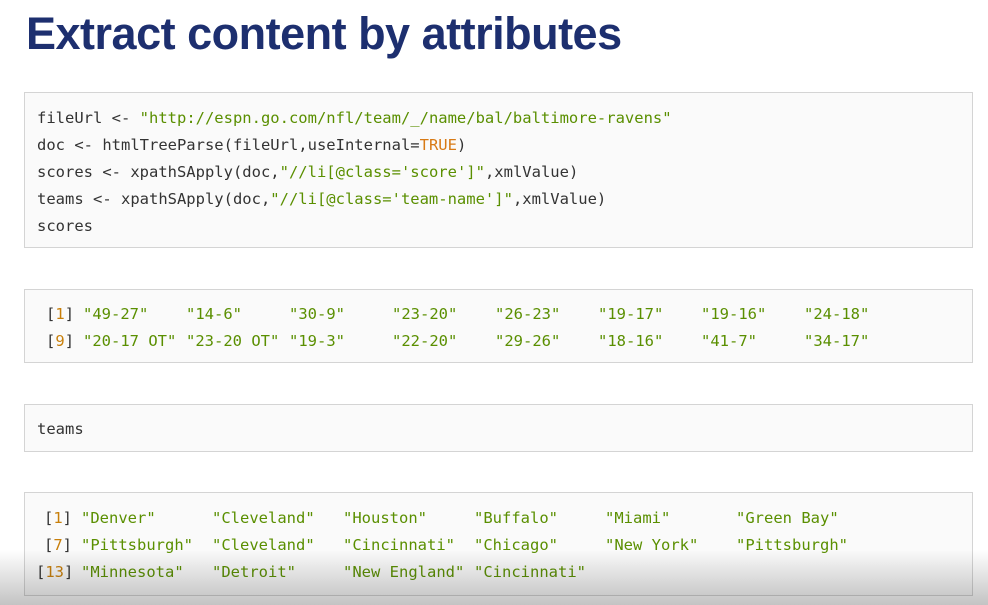  I want to click on output-value: "Minnesota", so click(132, 572).